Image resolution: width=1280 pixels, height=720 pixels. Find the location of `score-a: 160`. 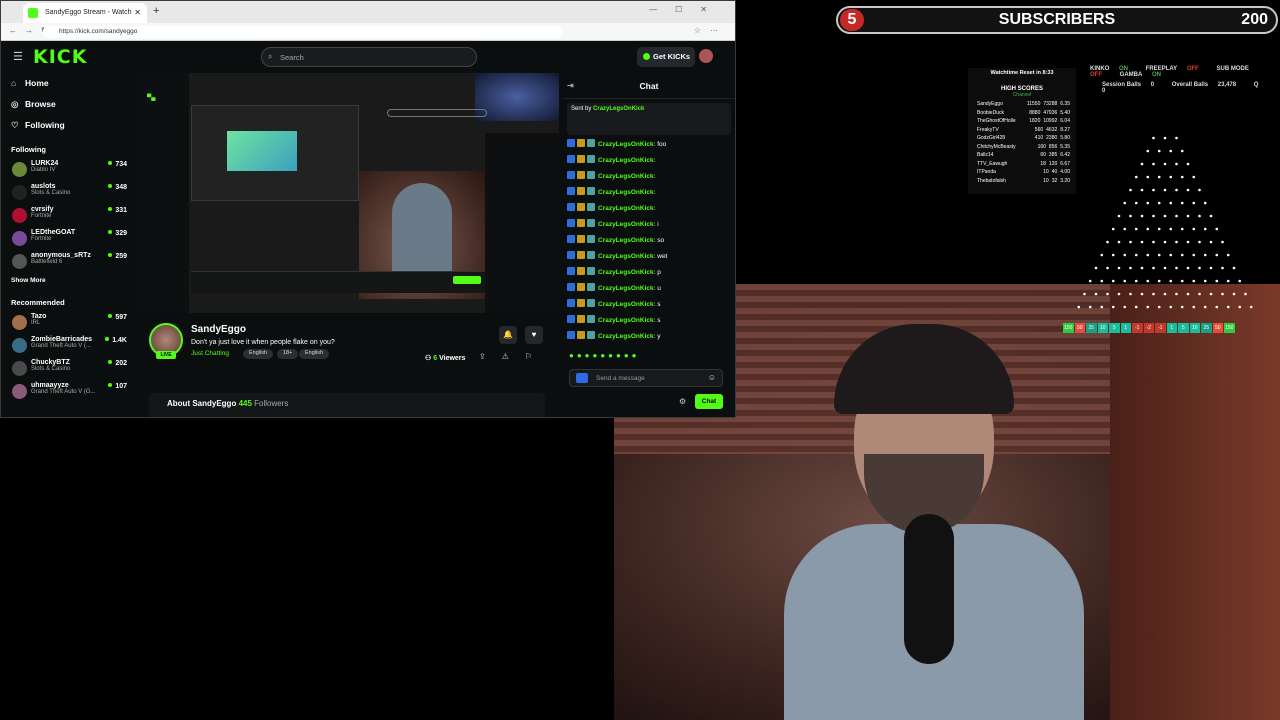

score-a: 160 is located at coordinates (1041, 146).